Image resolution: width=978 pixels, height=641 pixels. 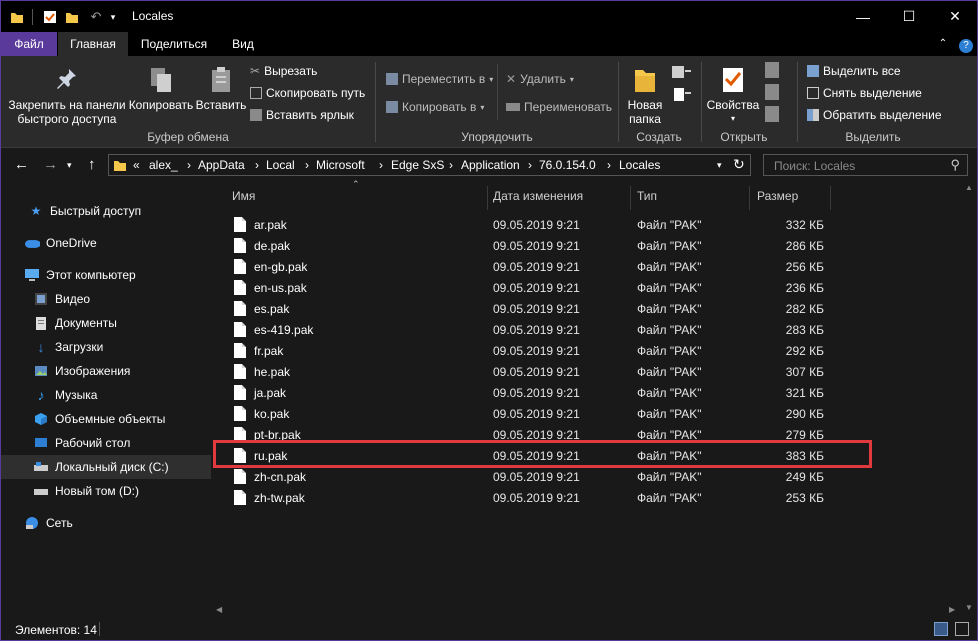 I want to click on copy-button: Копировать, so click(x=161, y=89).